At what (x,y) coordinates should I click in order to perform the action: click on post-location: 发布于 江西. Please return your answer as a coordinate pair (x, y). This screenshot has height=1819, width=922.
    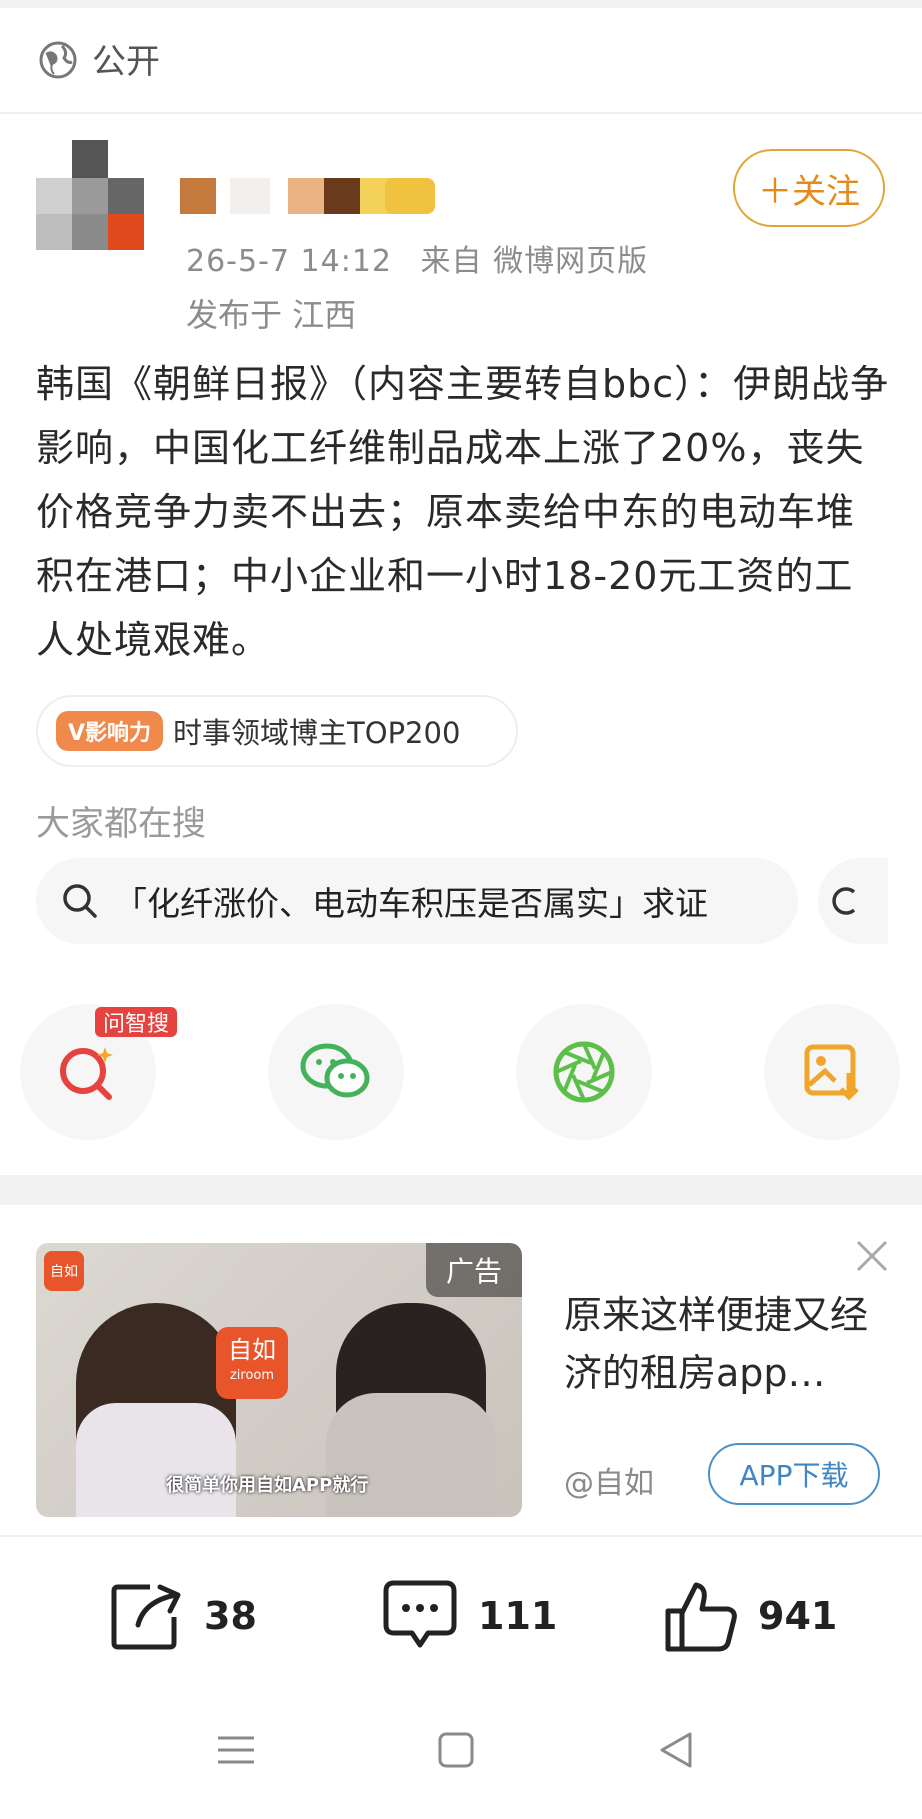
    Looking at the image, I should click on (271, 315).